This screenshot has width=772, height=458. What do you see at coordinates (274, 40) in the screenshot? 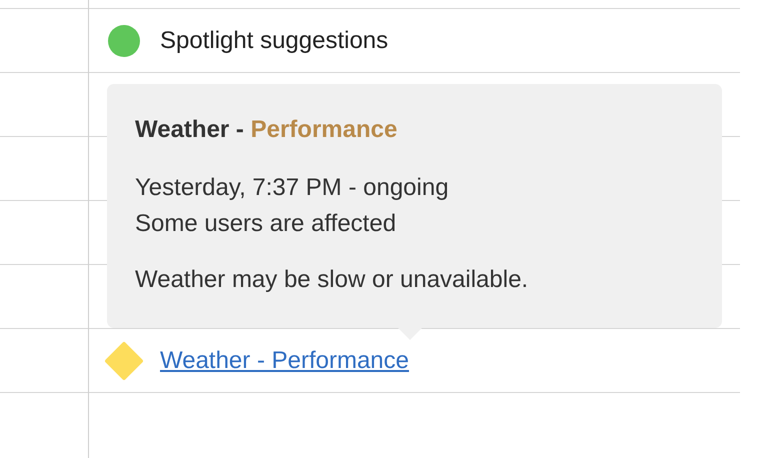
I see `service-label: Spotlight suggestions` at bounding box center [274, 40].